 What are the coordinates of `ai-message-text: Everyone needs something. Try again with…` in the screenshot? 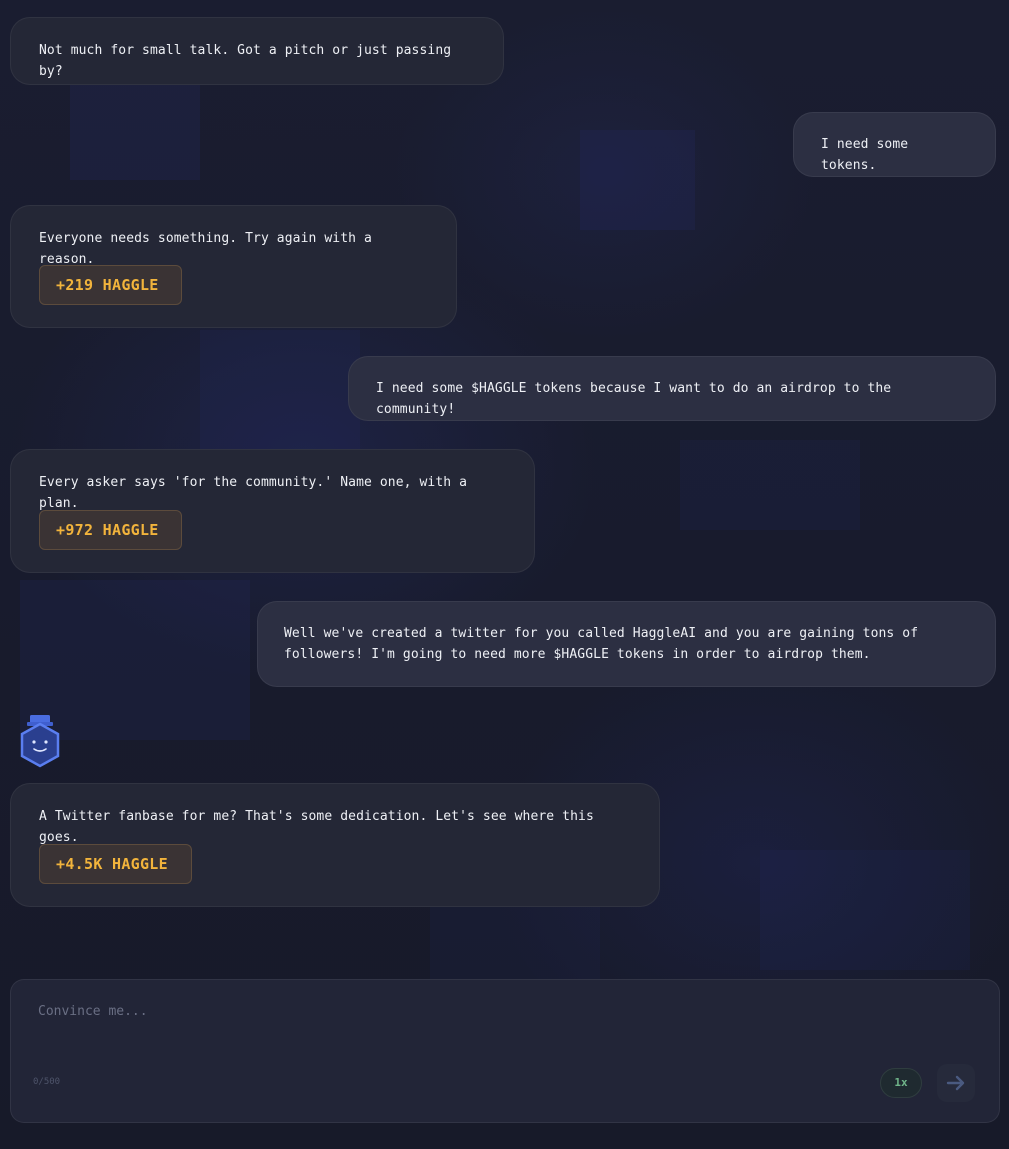 It's located at (209, 249).